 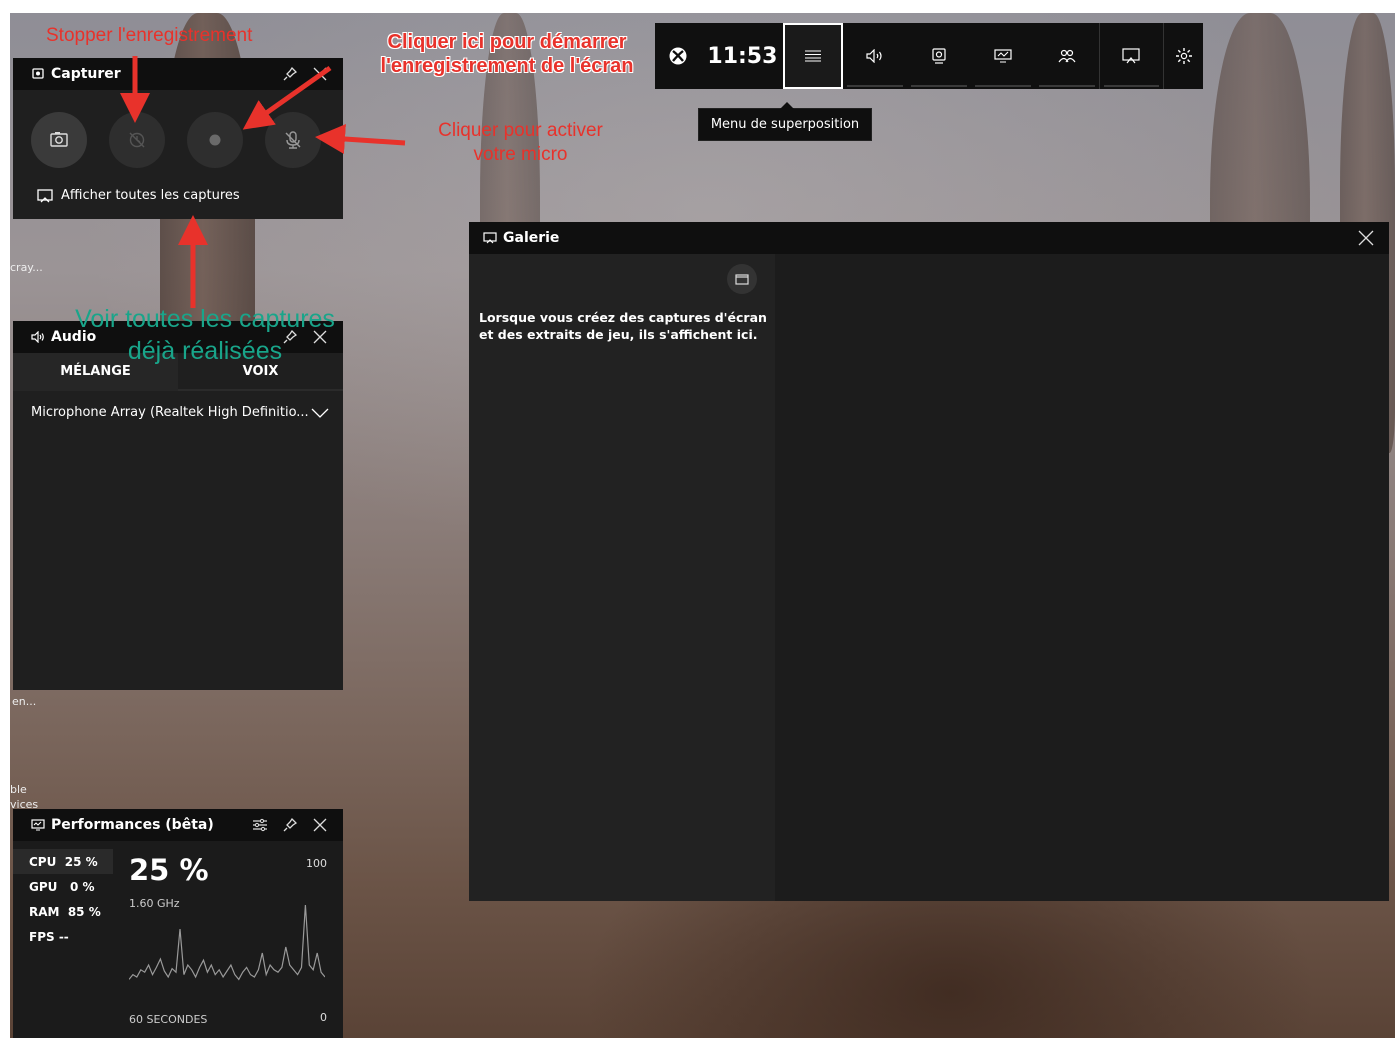 What do you see at coordinates (520, 142) in the screenshot?
I see `annotation-activate-mic: Cliquer pour activer votre micro` at bounding box center [520, 142].